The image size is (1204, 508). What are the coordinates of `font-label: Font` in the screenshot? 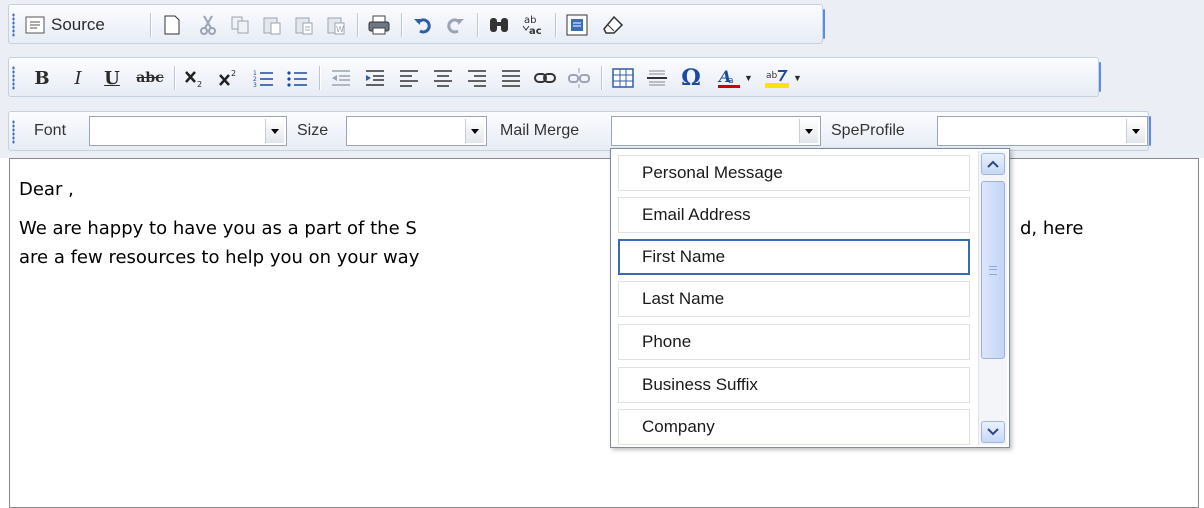 It's located at (50, 130).